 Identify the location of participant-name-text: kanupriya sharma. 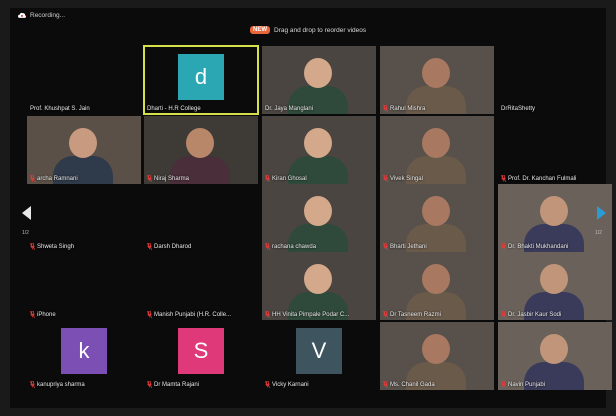
(61, 384).